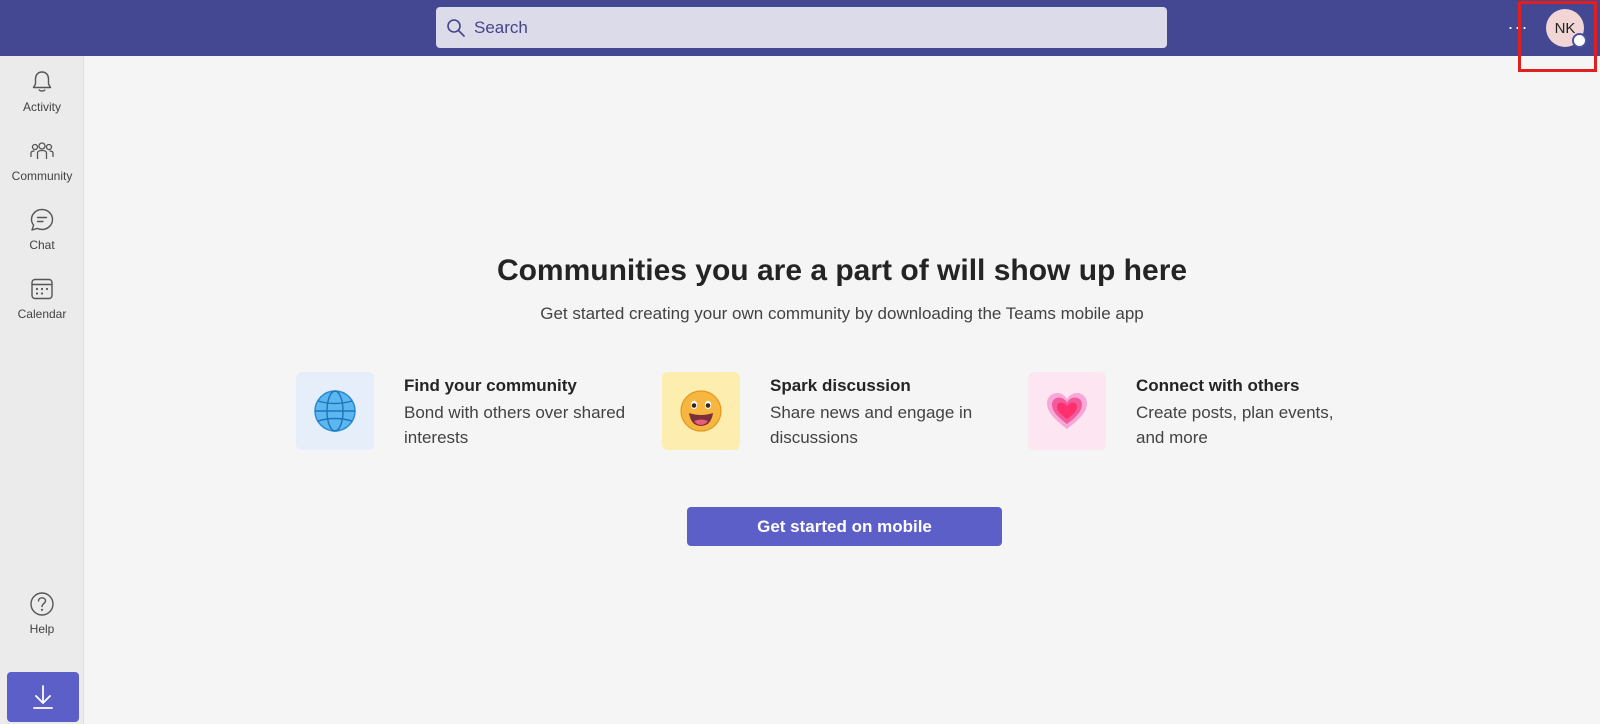  I want to click on search-placeholder: Search, so click(501, 27).